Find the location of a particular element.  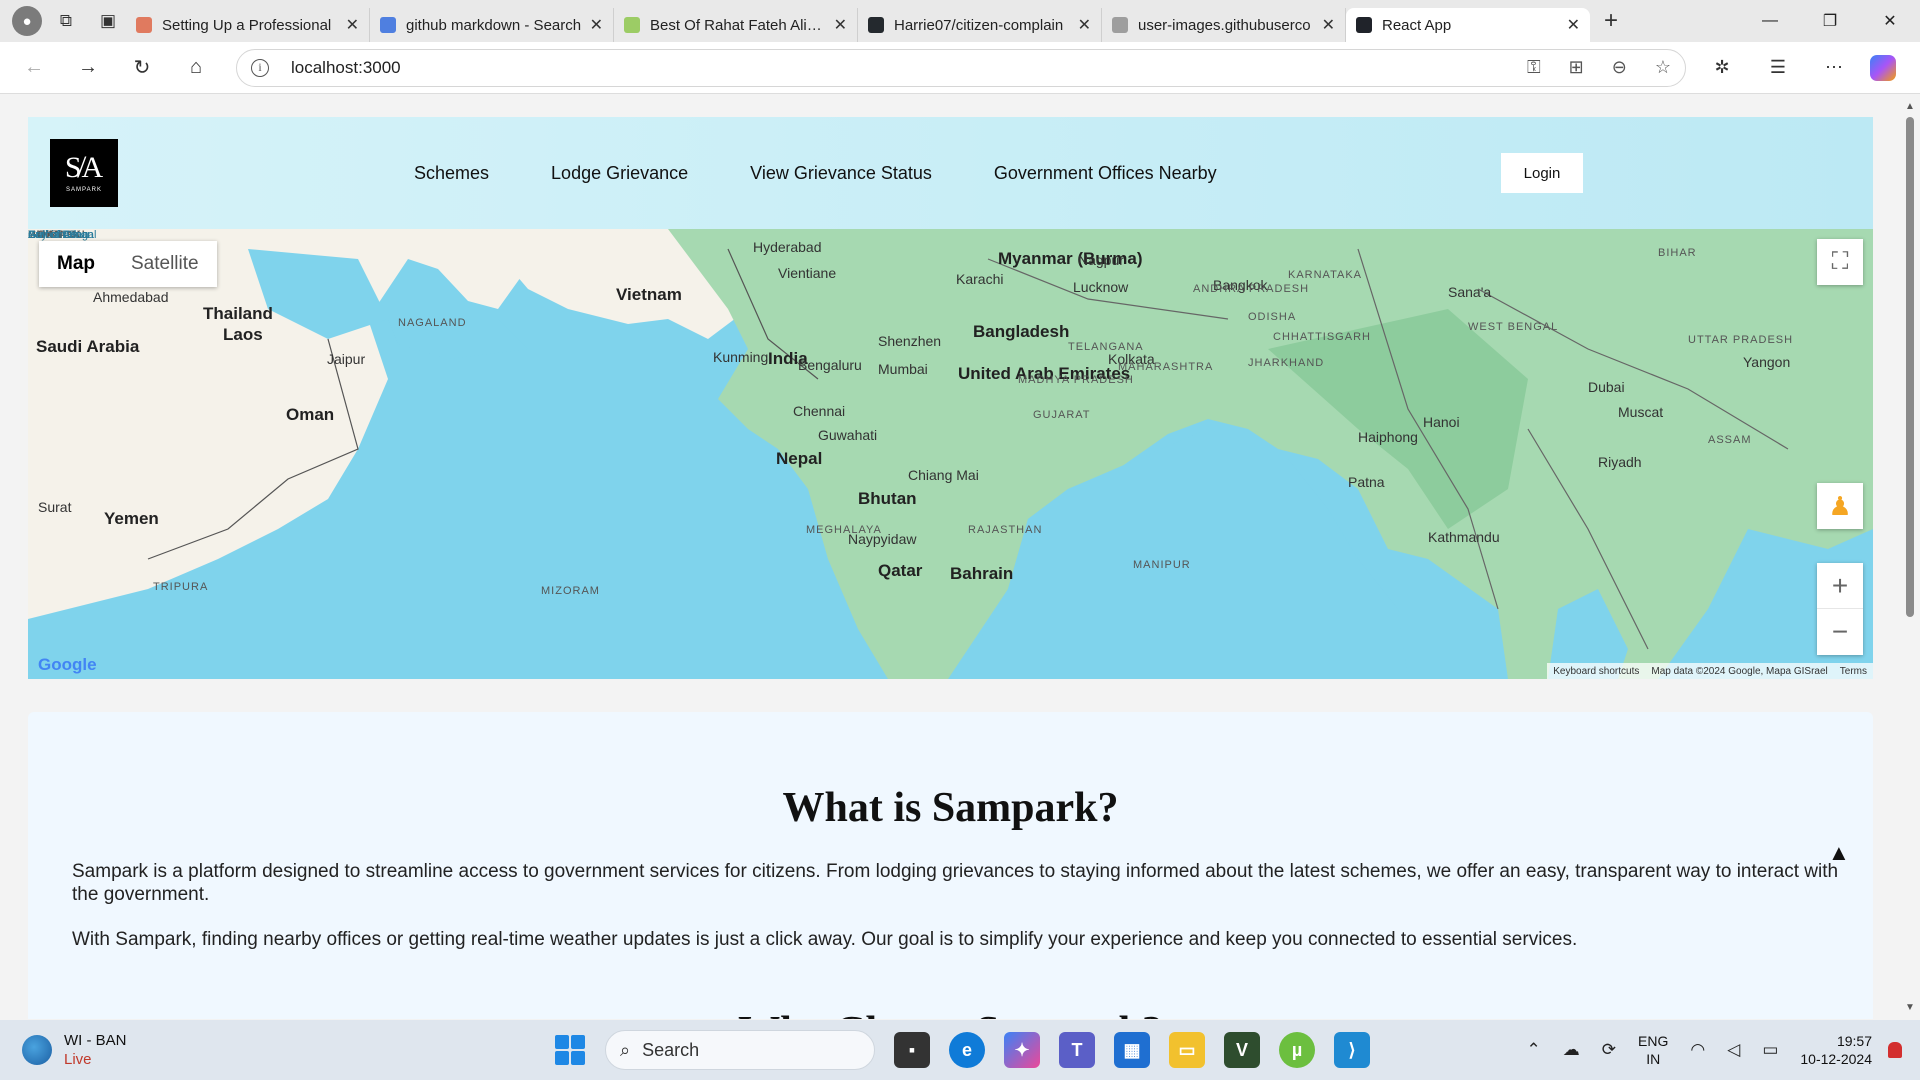

clock: 19:57 10-12-2024 is located at coordinates (1836, 1050).